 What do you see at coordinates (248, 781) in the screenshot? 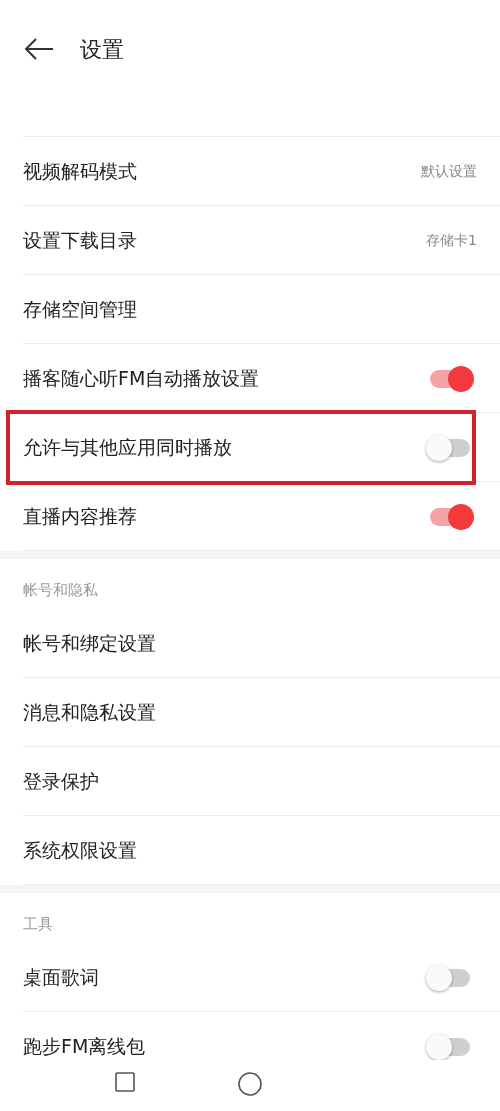
I see `row-label: 登录保护` at bounding box center [248, 781].